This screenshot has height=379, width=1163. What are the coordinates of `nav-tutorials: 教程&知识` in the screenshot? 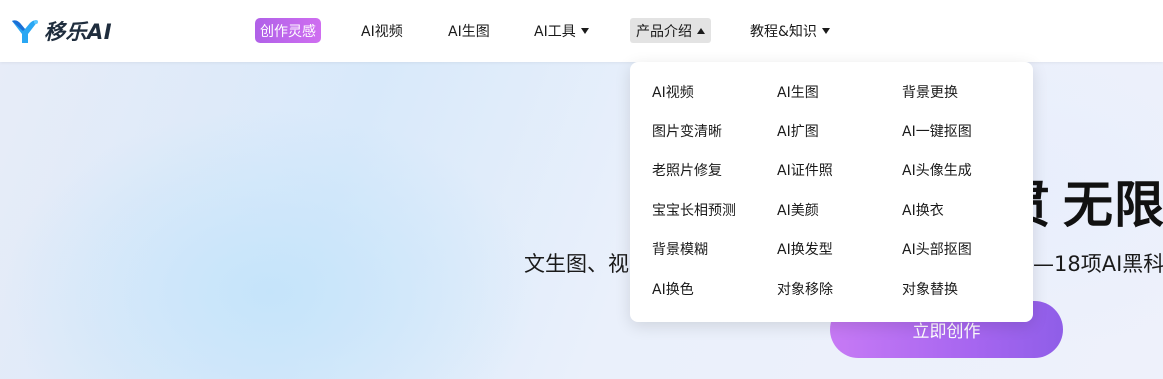 It's located at (790, 30).